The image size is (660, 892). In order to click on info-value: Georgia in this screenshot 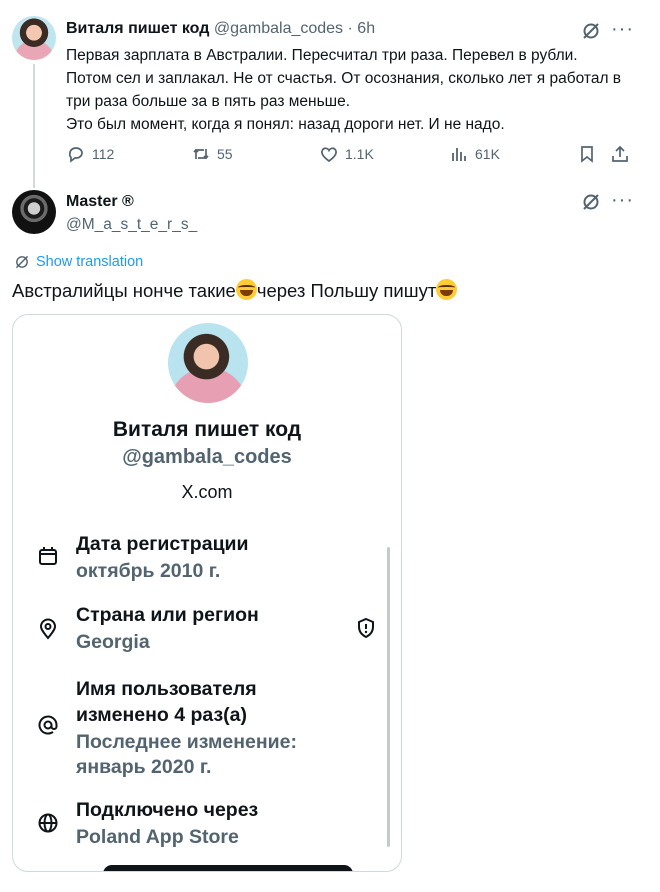, I will do `click(113, 642)`.